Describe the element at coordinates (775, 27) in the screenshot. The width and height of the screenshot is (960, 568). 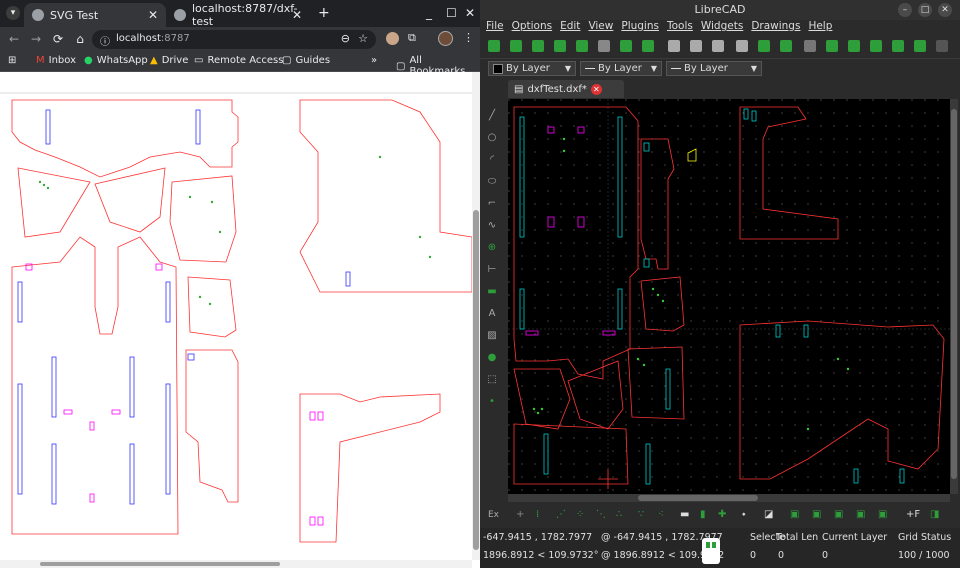
I see `menu-drawings: Drawings` at that location.